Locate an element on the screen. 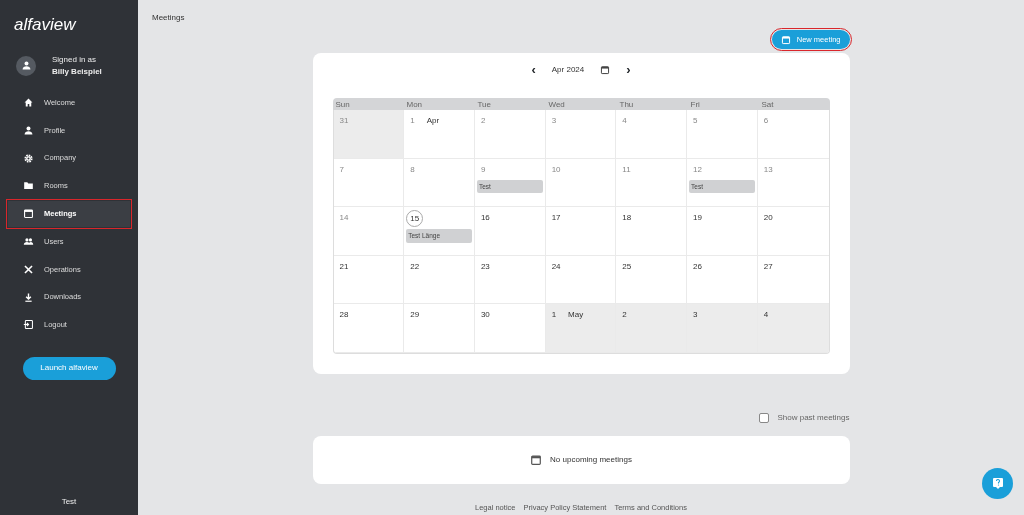 This screenshot has height=515, width=1024. day-number: 21 is located at coordinates (344, 266).